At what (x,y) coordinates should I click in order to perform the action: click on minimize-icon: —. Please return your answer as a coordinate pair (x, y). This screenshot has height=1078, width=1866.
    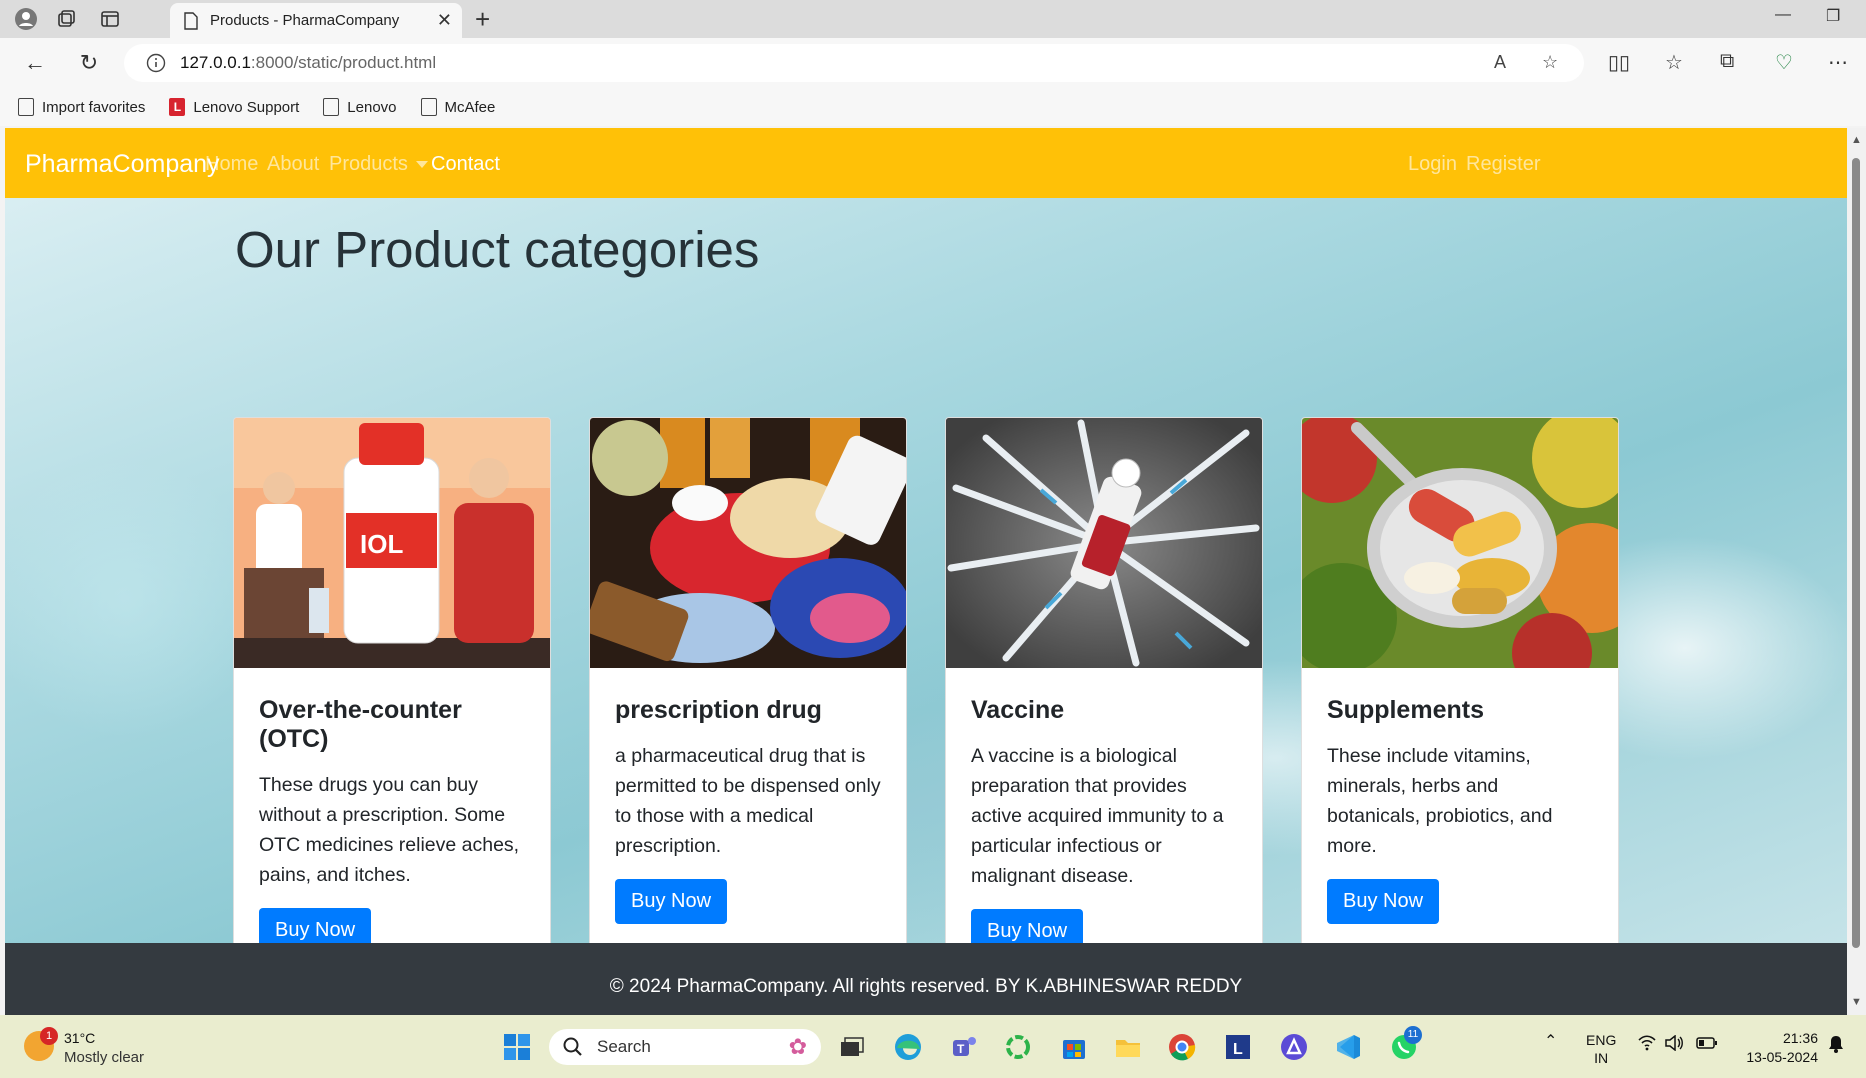
    Looking at the image, I should click on (1783, 15).